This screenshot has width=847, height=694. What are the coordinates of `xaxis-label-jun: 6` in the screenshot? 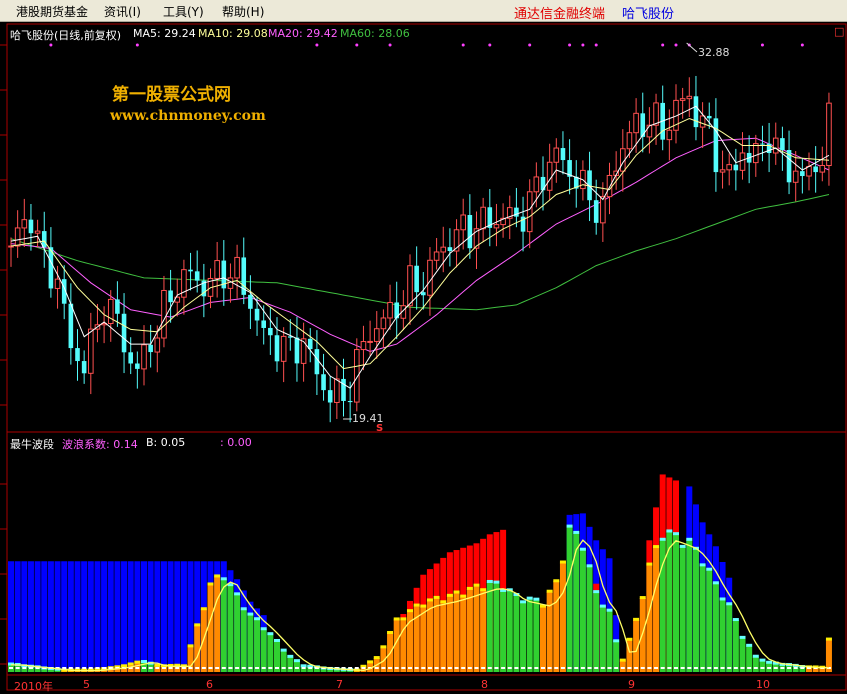 It's located at (209, 684).